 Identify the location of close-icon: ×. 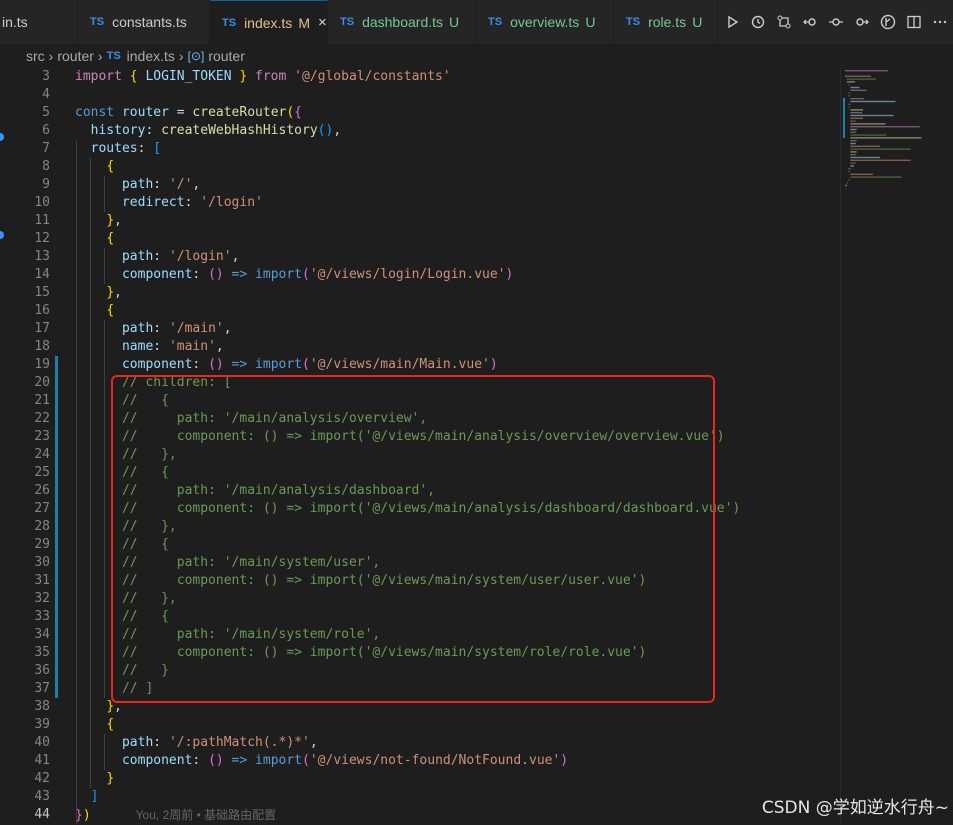
(322, 22).